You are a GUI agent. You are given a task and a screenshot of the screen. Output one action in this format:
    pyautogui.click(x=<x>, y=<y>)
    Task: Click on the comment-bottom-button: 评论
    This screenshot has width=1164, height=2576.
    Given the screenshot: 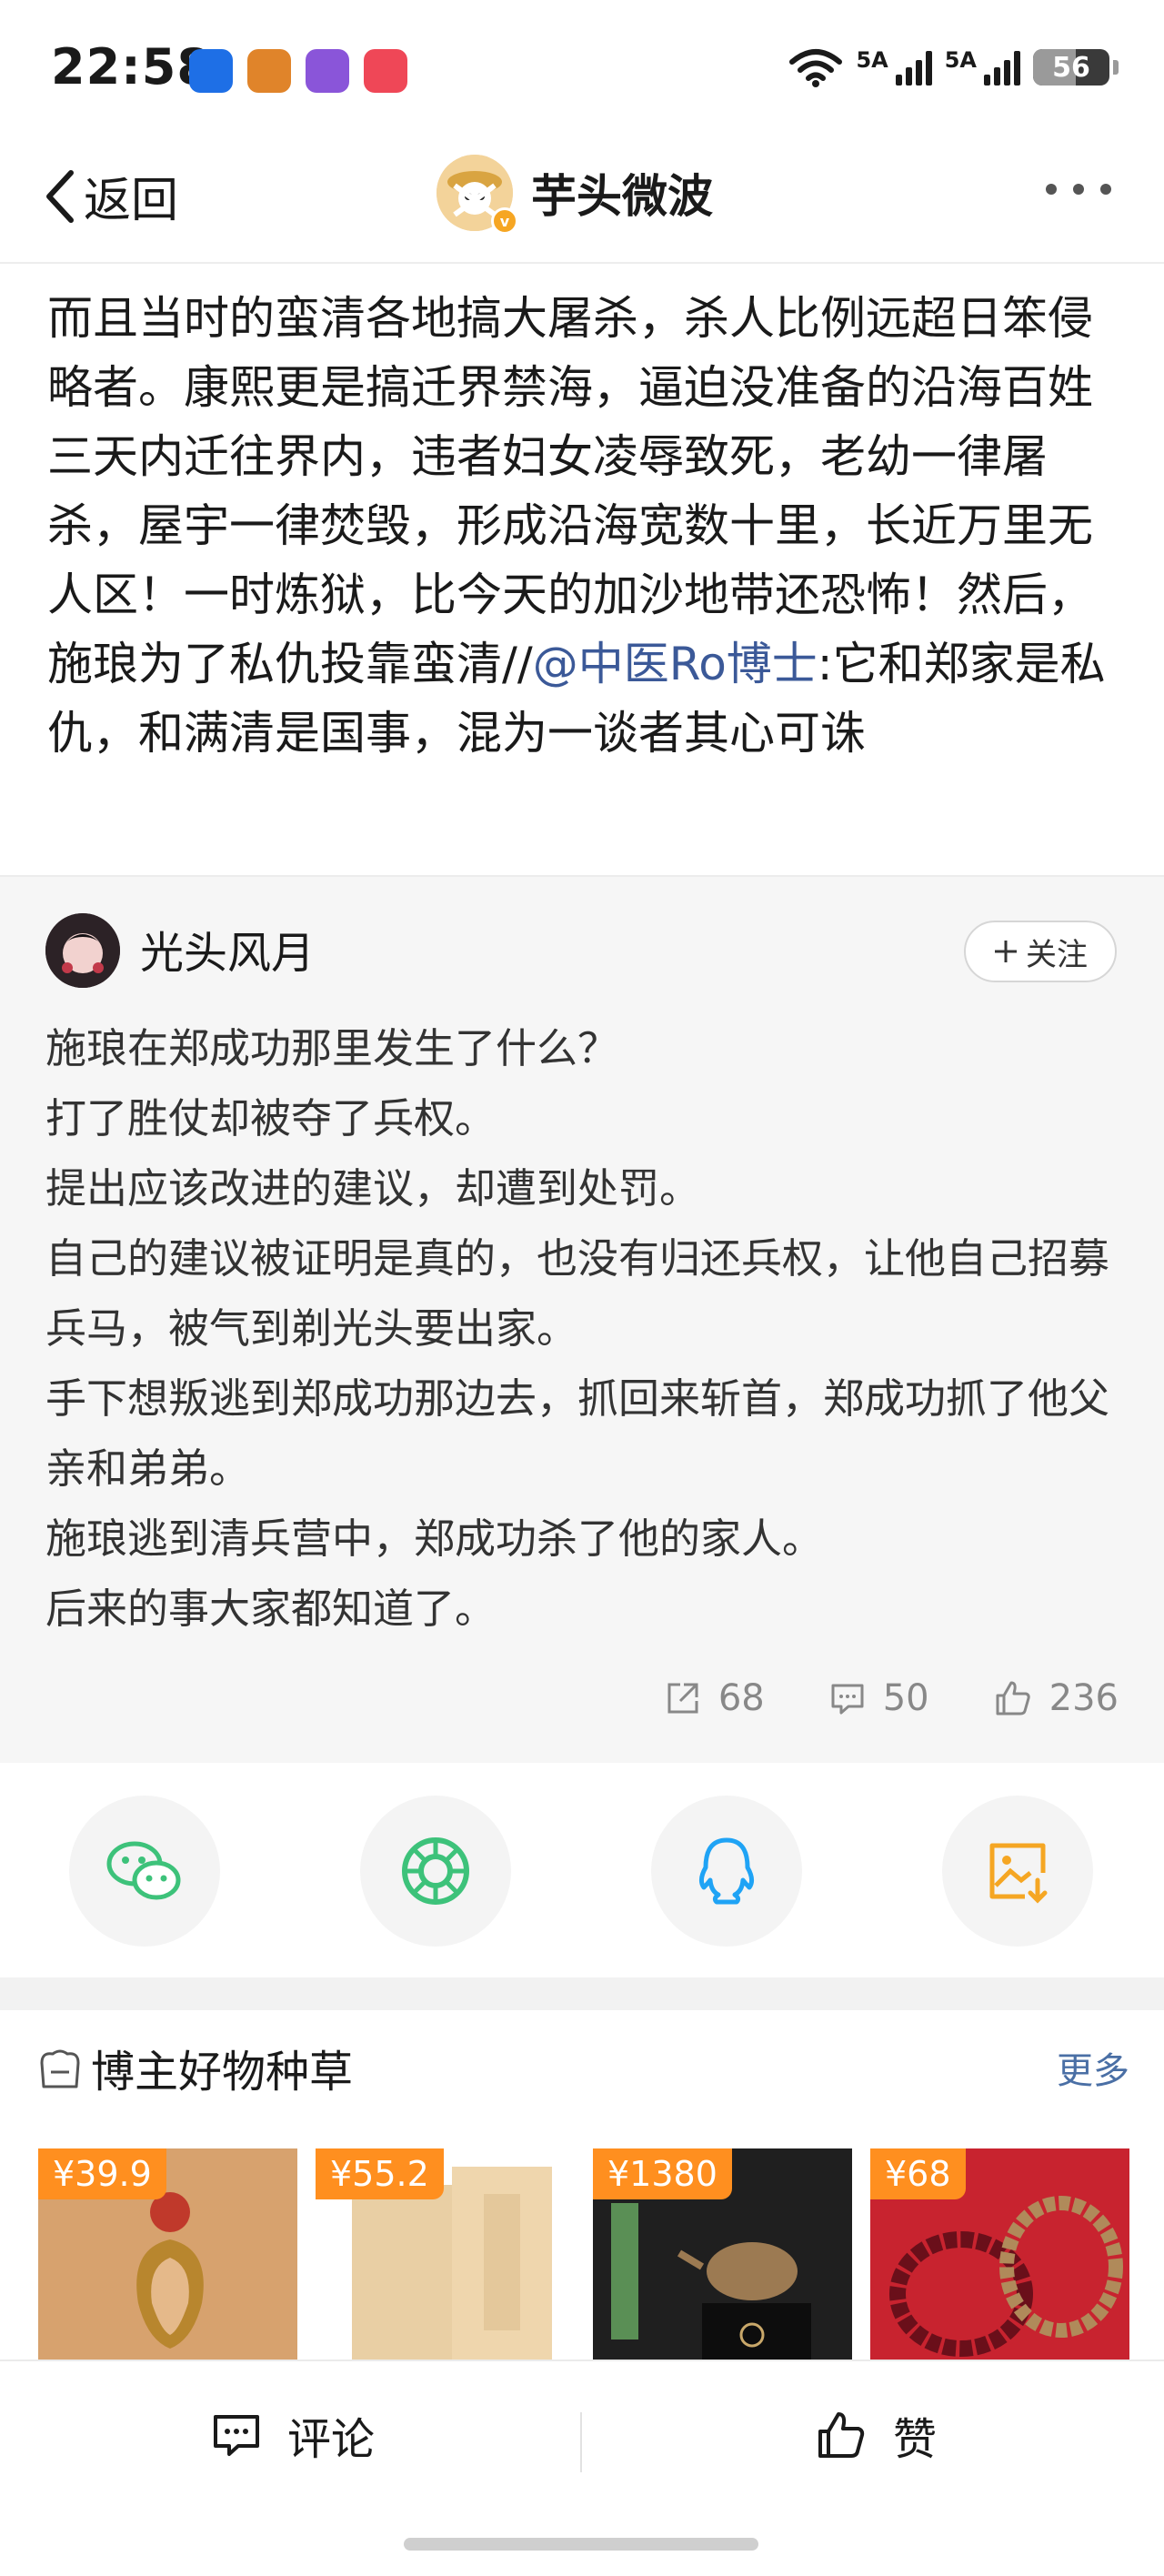 What is the action you would take?
    pyautogui.click(x=293, y=2435)
    